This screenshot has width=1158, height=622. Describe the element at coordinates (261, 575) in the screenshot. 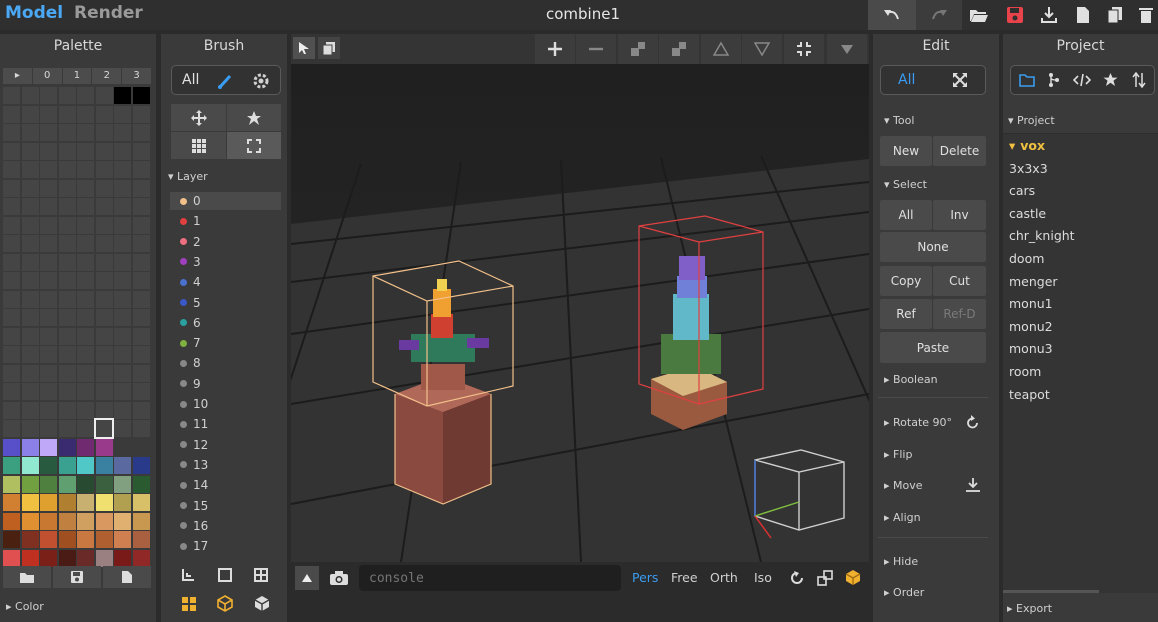

I see `grid-square-icon` at that location.